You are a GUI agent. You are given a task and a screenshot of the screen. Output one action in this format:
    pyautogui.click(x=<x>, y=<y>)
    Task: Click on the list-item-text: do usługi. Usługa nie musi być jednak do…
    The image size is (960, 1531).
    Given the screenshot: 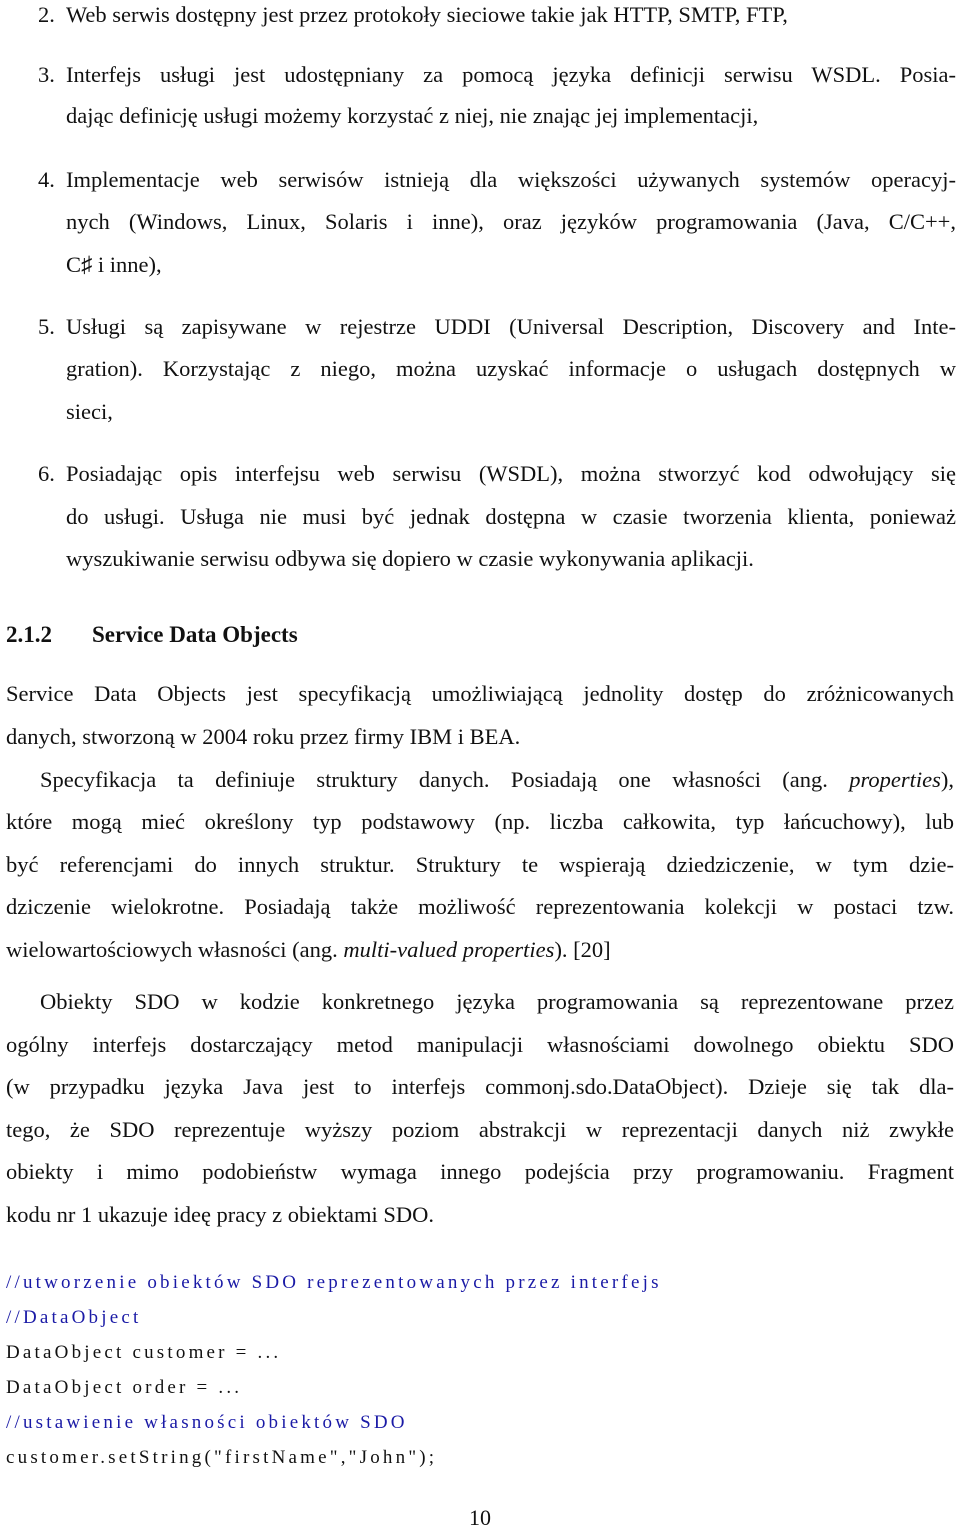 What is the action you would take?
    pyautogui.click(x=511, y=516)
    